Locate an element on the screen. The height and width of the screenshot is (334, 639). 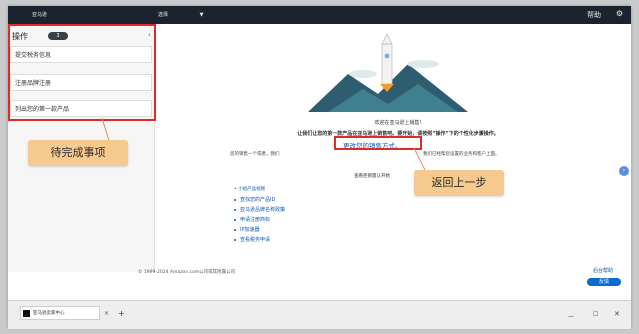
window-close-icon: ✕ is located at coordinates (617, 314).